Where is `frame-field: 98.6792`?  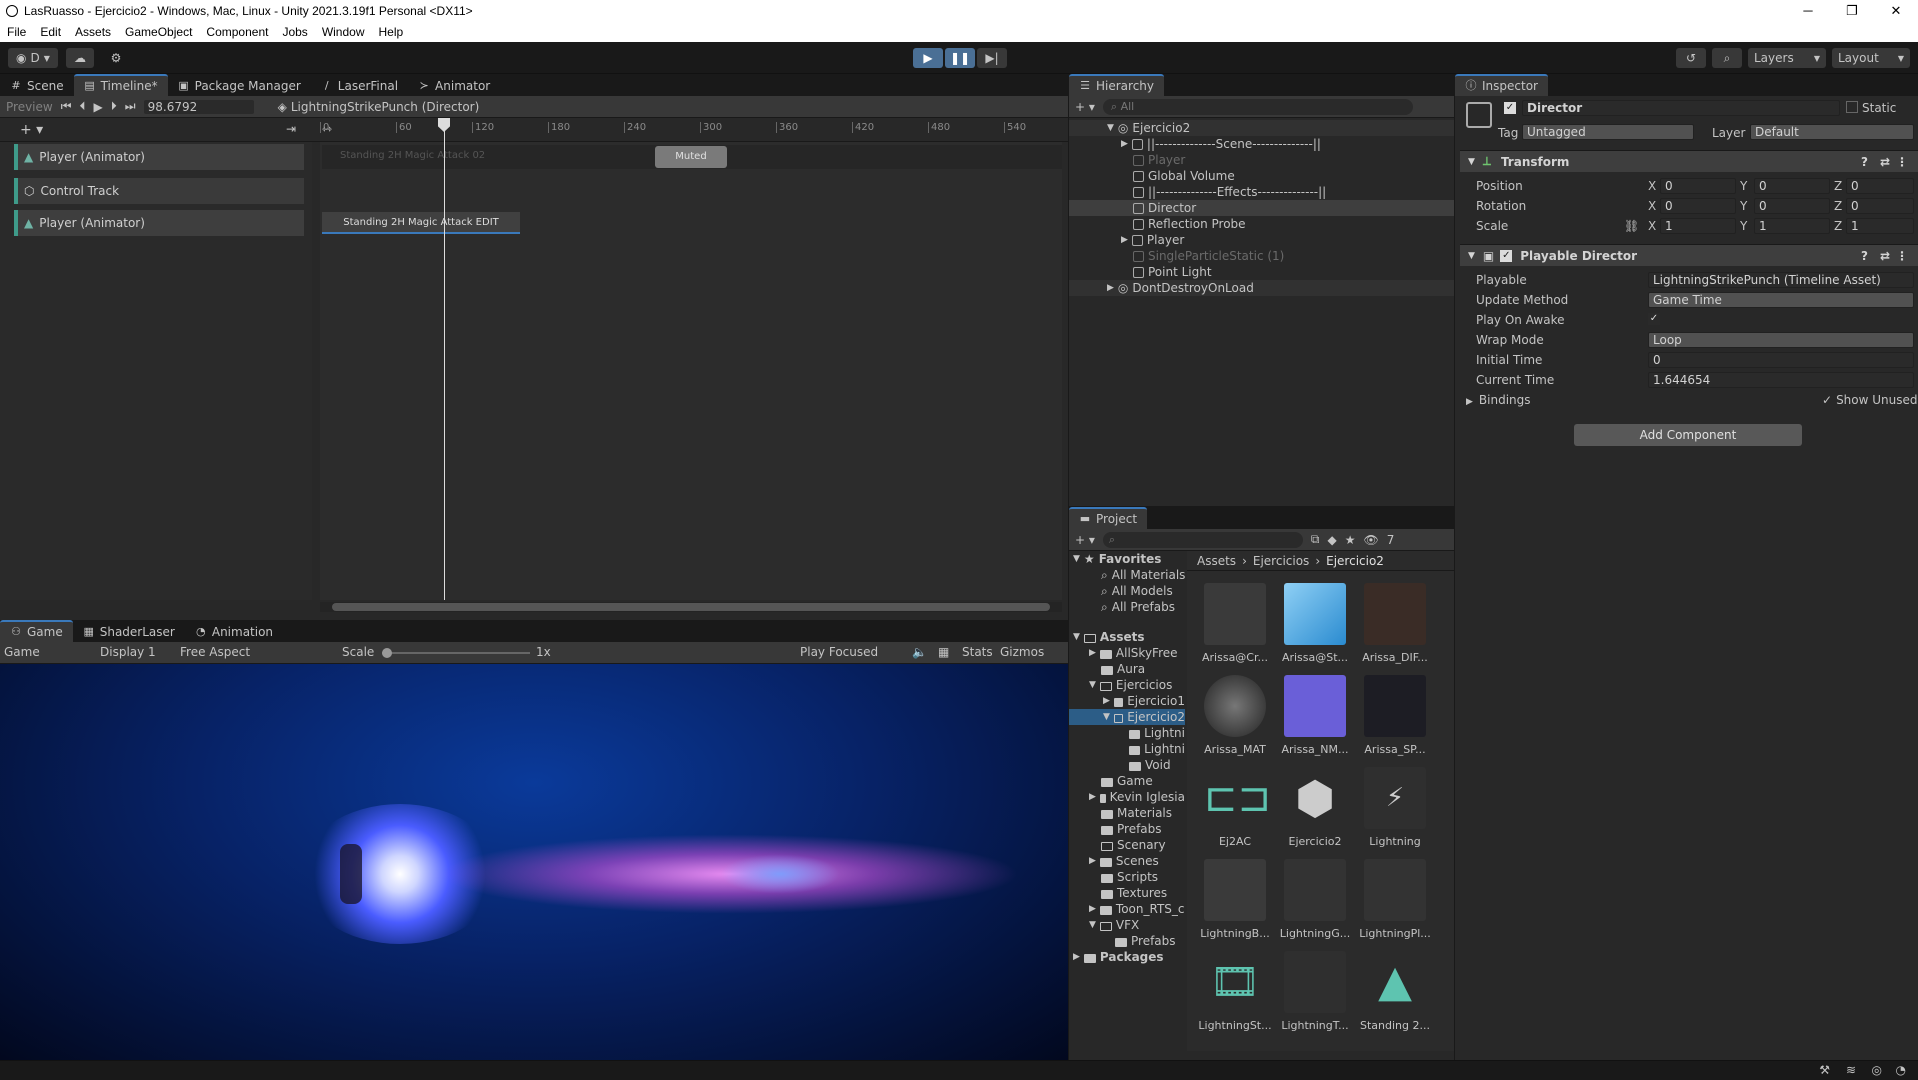
frame-field: 98.6792 is located at coordinates (198, 106).